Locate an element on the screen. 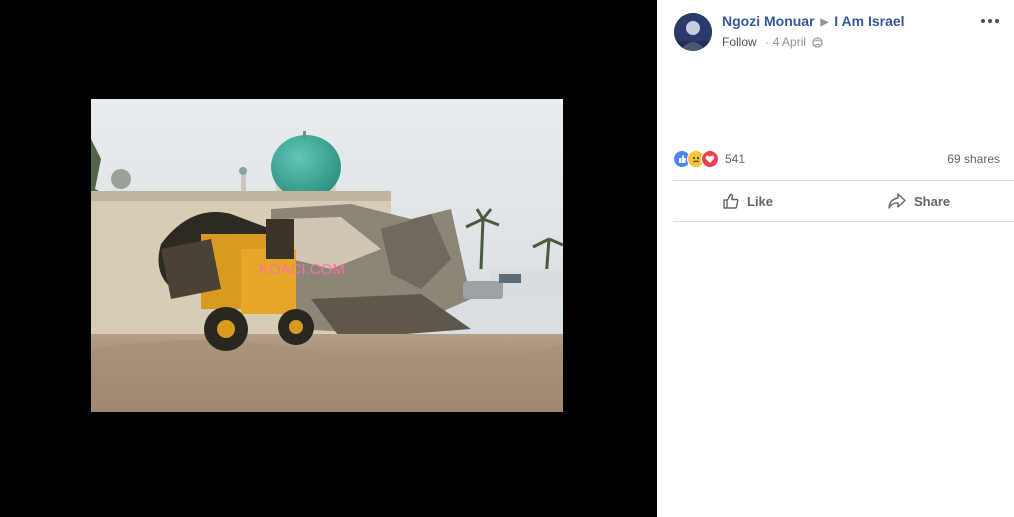 The image size is (1014, 517). reaction-count: 541 is located at coordinates (735, 159).